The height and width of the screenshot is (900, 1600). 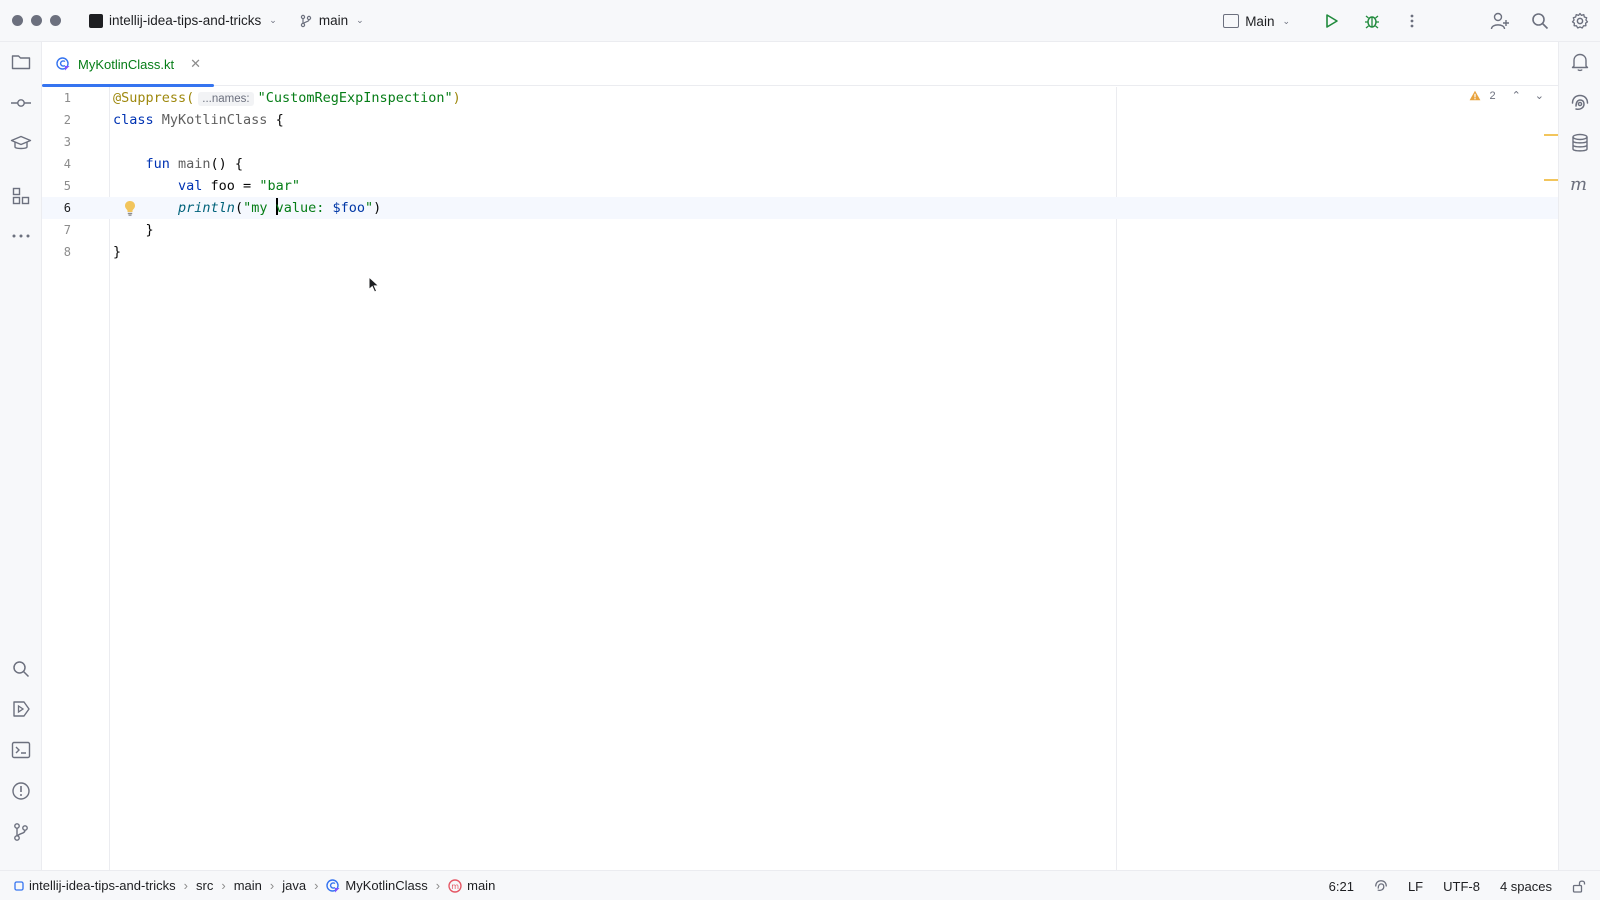 I want to click on more-vertical-icon, so click(x=1412, y=21).